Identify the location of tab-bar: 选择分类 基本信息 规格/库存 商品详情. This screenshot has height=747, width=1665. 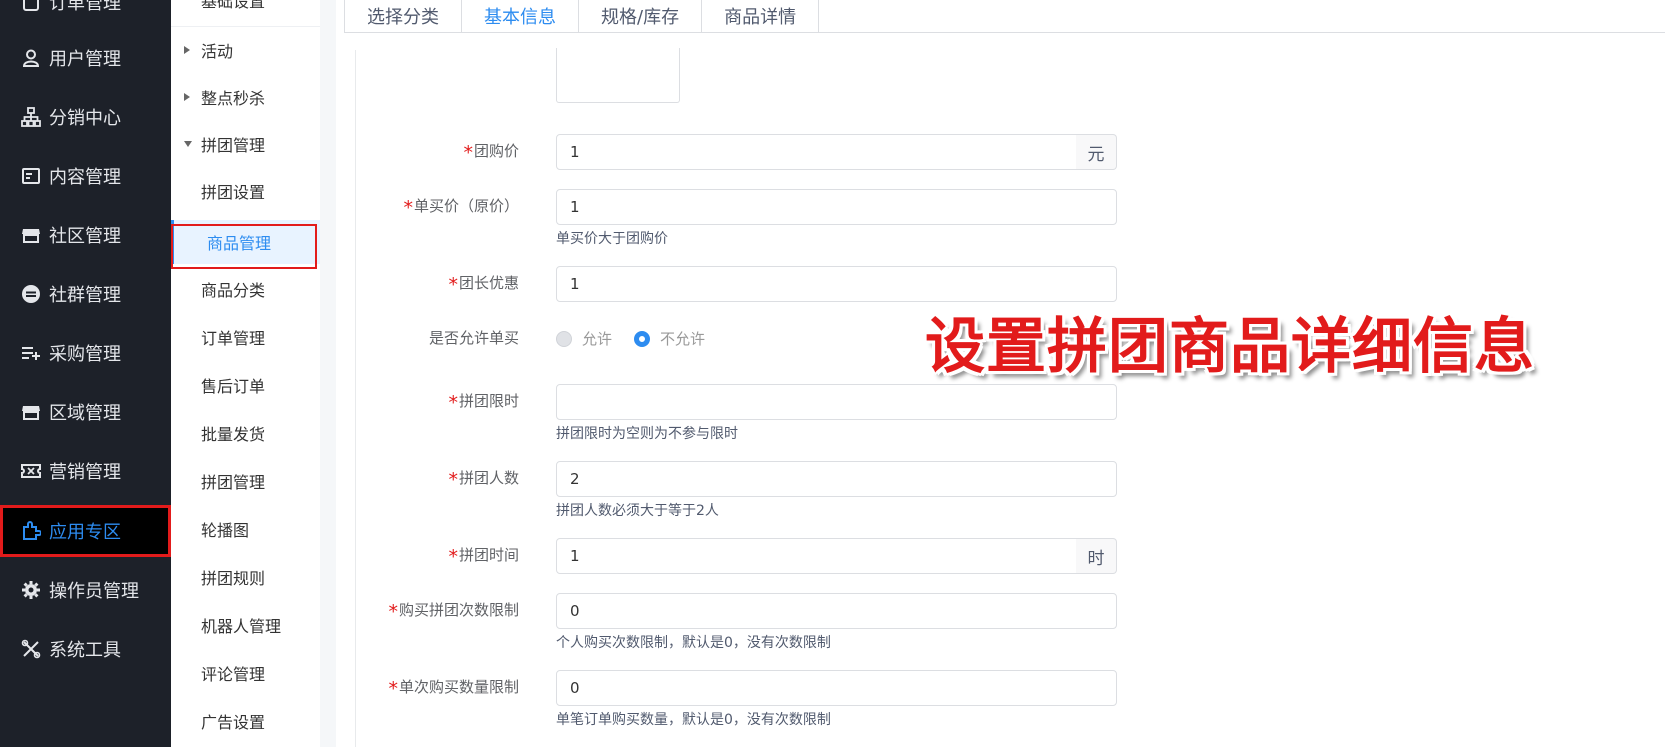
(582, 16).